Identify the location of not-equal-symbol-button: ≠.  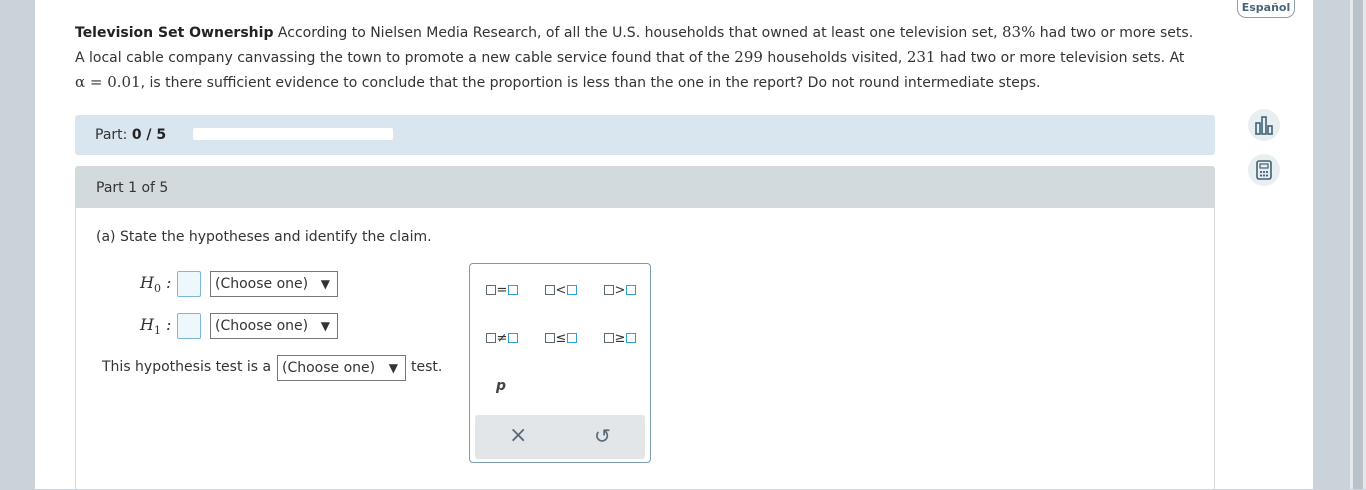
(502, 338).